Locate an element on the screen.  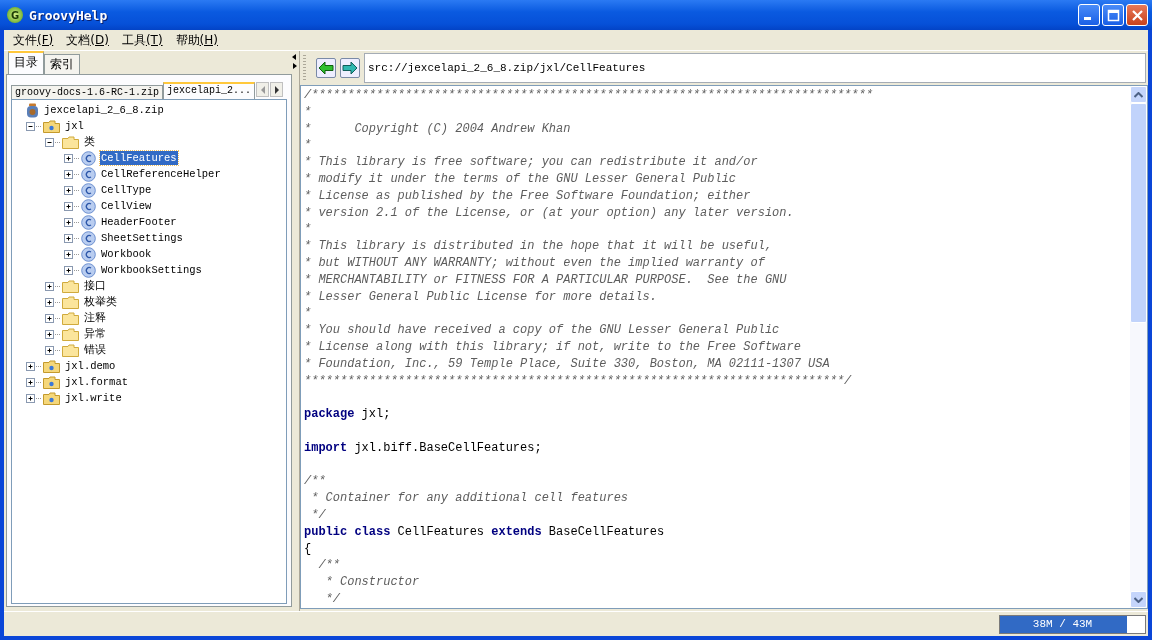
scrollbar-thumb is located at coordinates (1138, 213).